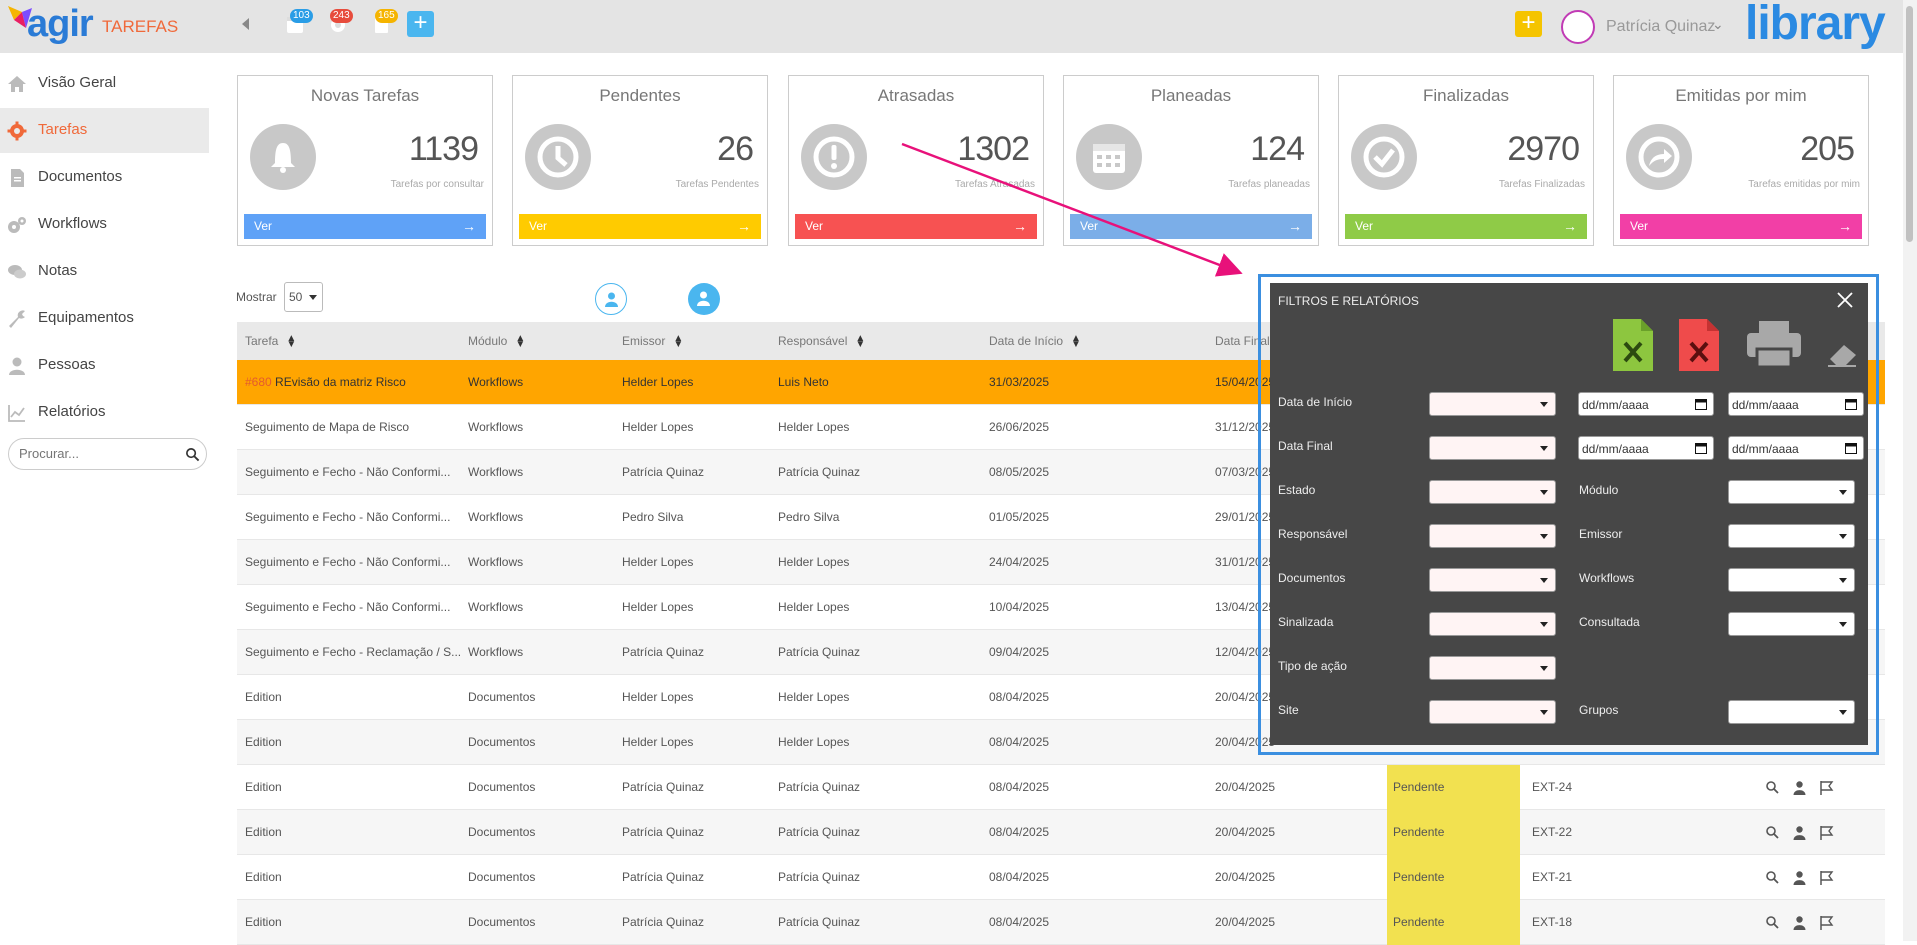  Describe the element at coordinates (1019, 652) in the screenshot. I see `cell-inicio: 09/04/2025` at that location.